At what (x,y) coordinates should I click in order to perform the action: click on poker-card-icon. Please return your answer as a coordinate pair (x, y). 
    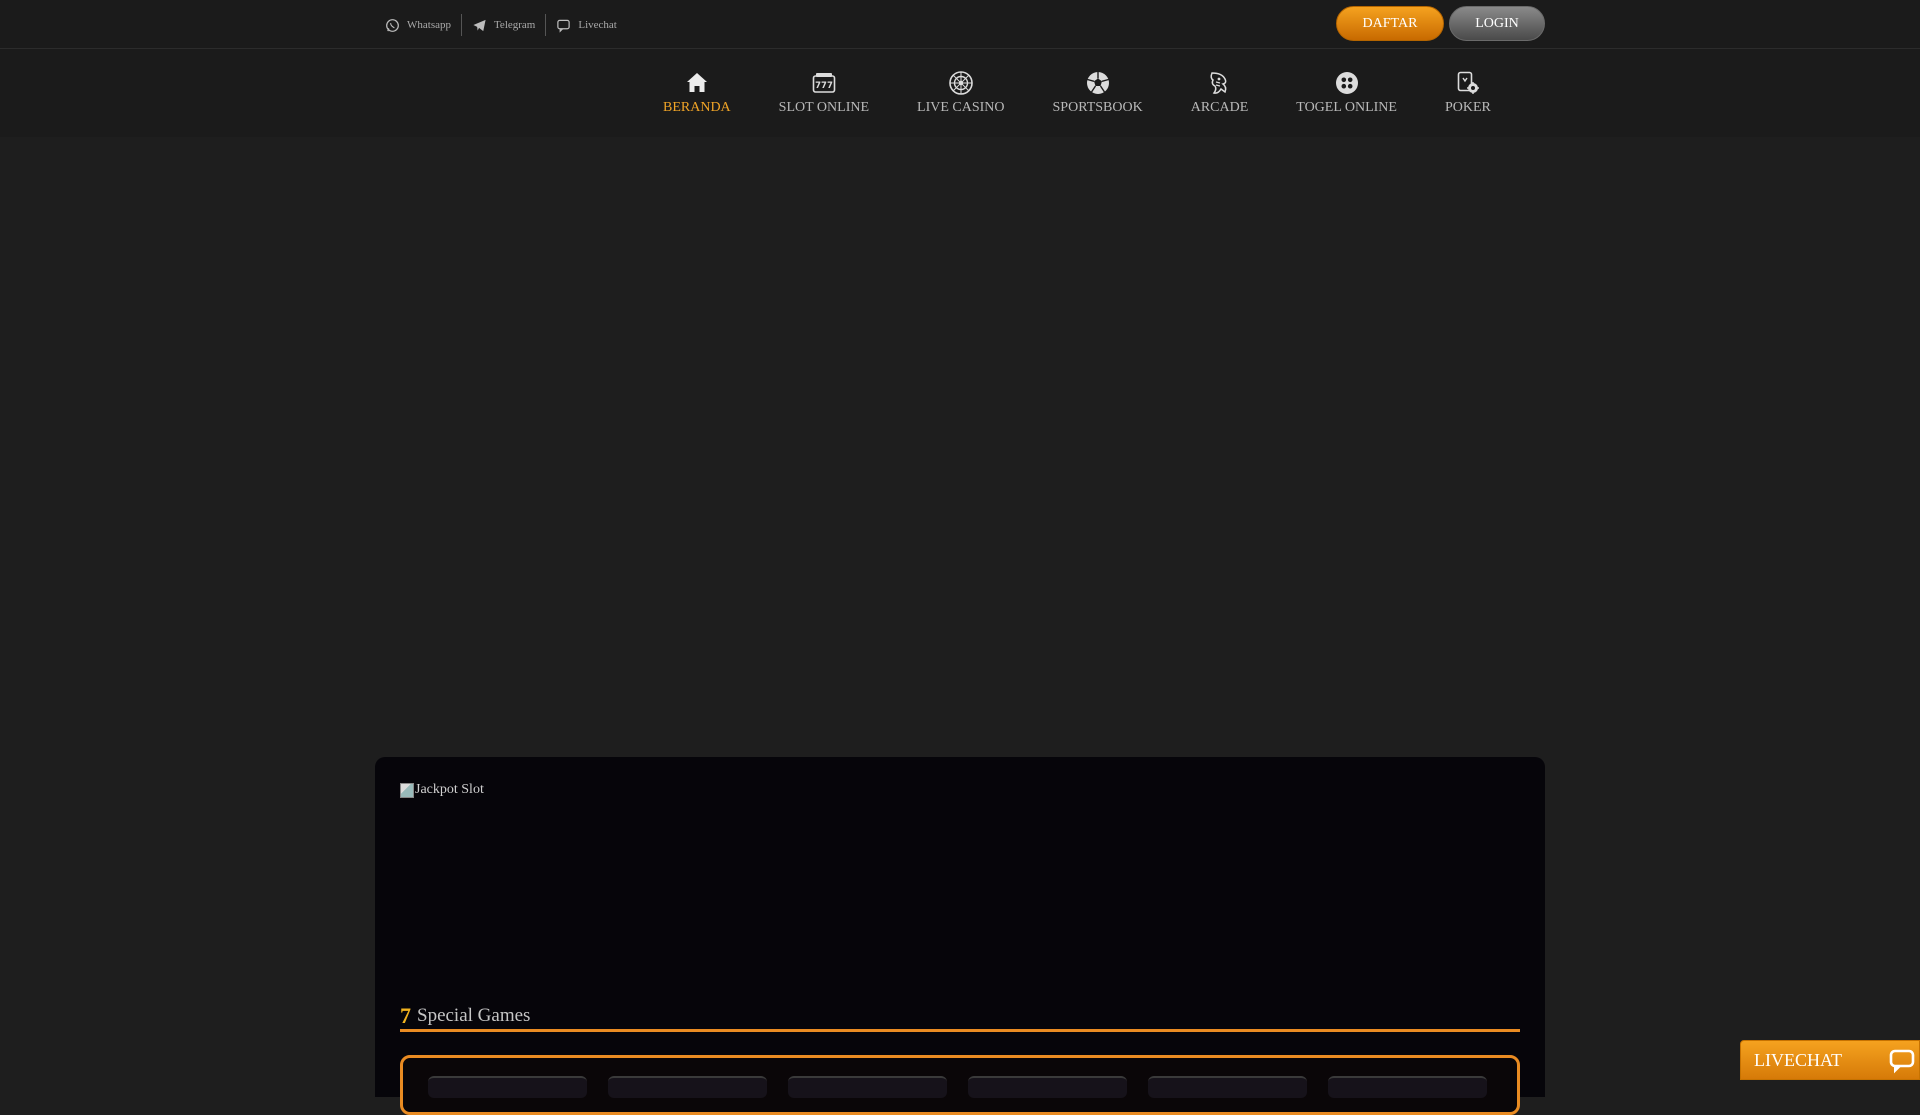
    Looking at the image, I should click on (1468, 82).